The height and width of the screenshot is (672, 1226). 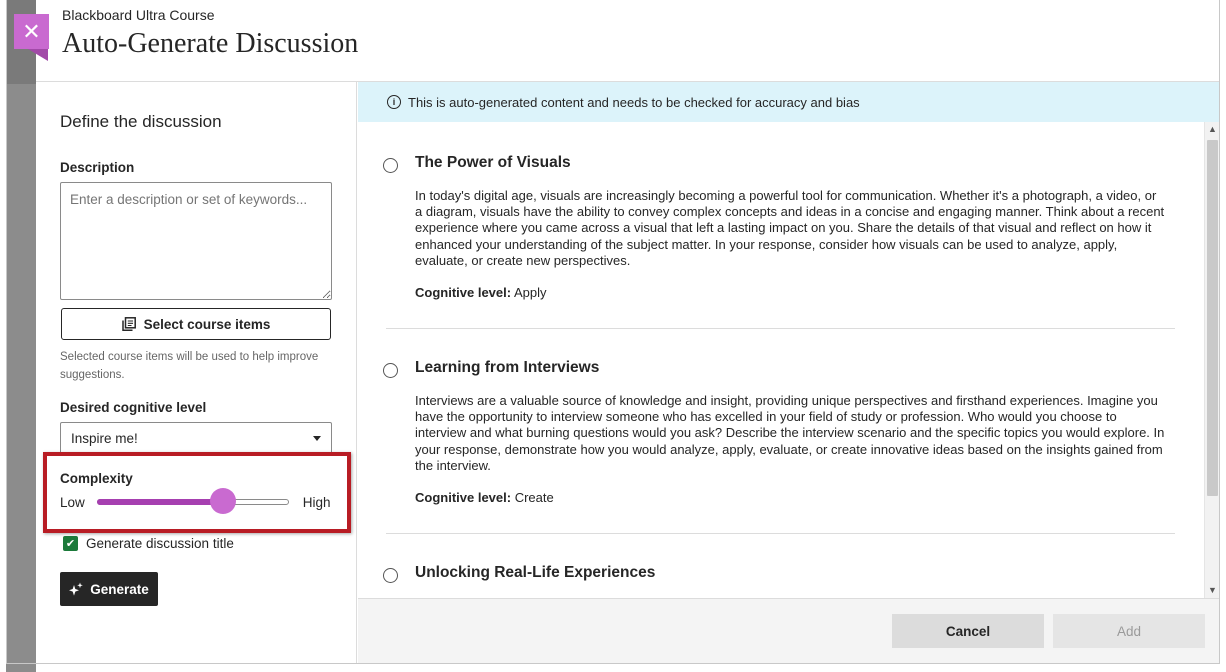 I want to click on slider-high-label: High, so click(x=316, y=502).